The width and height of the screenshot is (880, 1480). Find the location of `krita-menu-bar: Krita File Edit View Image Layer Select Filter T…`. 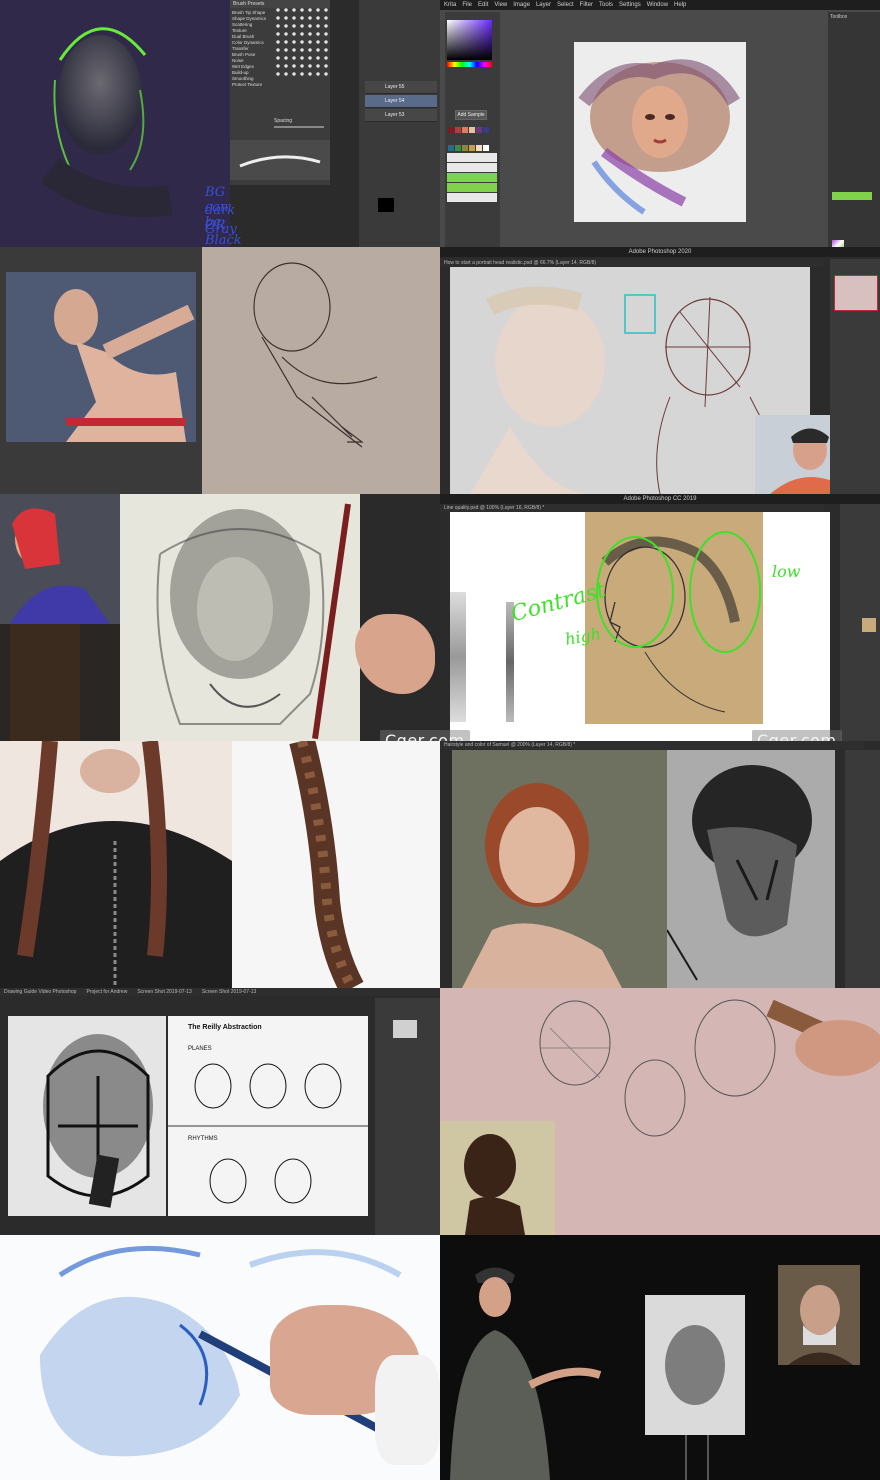

krita-menu-bar: Krita File Edit View Image Layer Select Filter T… is located at coordinates (660, 5).